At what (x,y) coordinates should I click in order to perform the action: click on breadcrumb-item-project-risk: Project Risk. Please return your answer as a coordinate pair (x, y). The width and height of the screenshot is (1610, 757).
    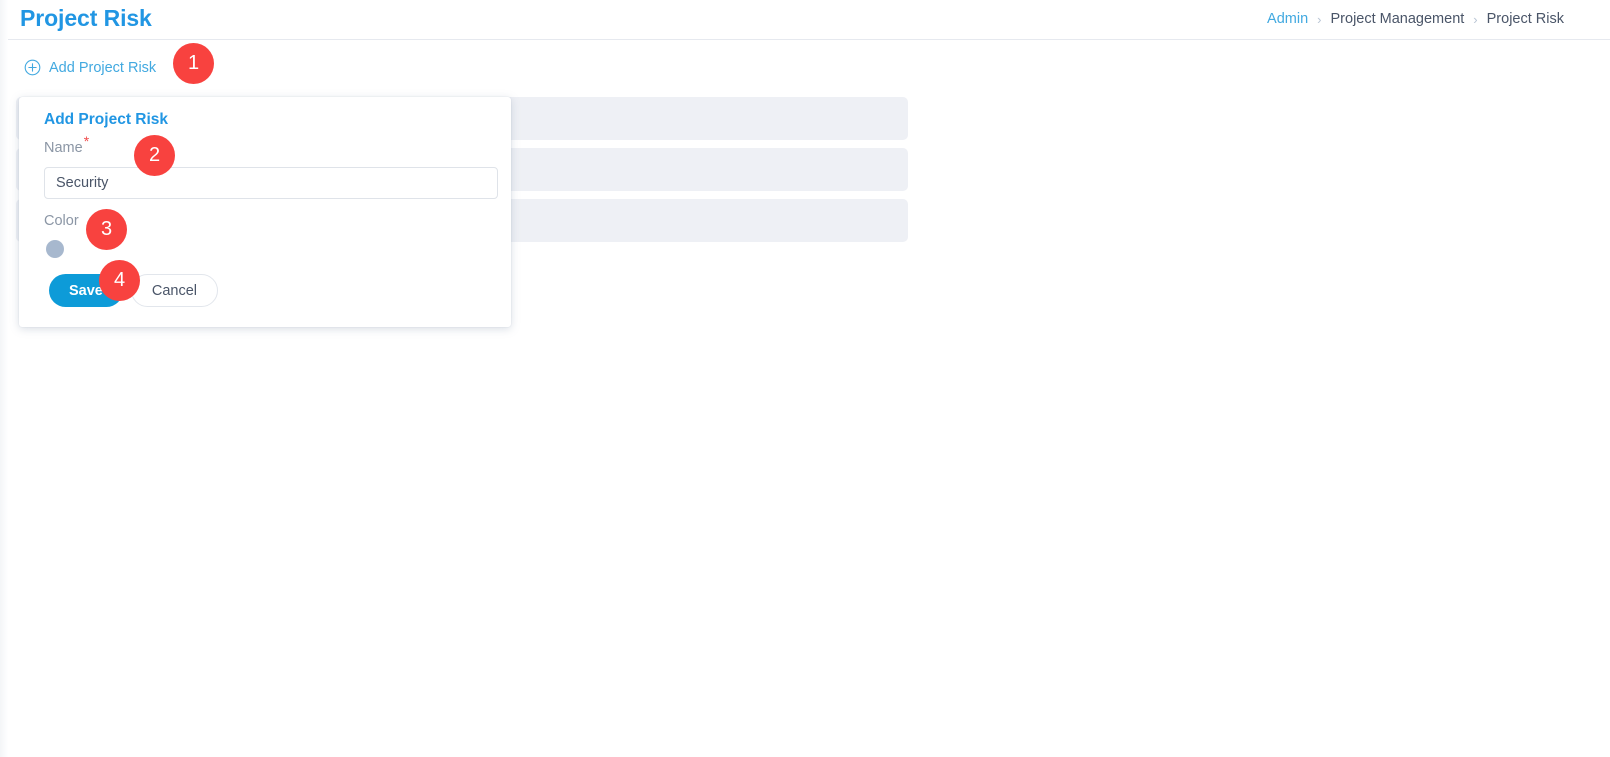
    Looking at the image, I should click on (1525, 19).